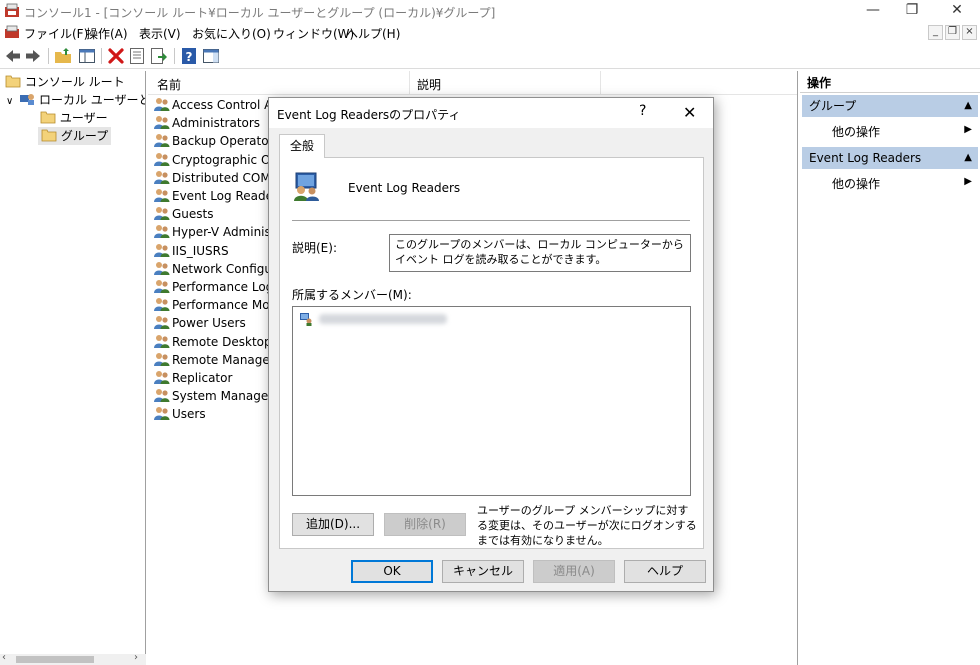 The image size is (980, 665). What do you see at coordinates (75, 100) in the screenshot?
I see `tree-item-local-users-groups: ∨ ローカル ユーザーとグル` at bounding box center [75, 100].